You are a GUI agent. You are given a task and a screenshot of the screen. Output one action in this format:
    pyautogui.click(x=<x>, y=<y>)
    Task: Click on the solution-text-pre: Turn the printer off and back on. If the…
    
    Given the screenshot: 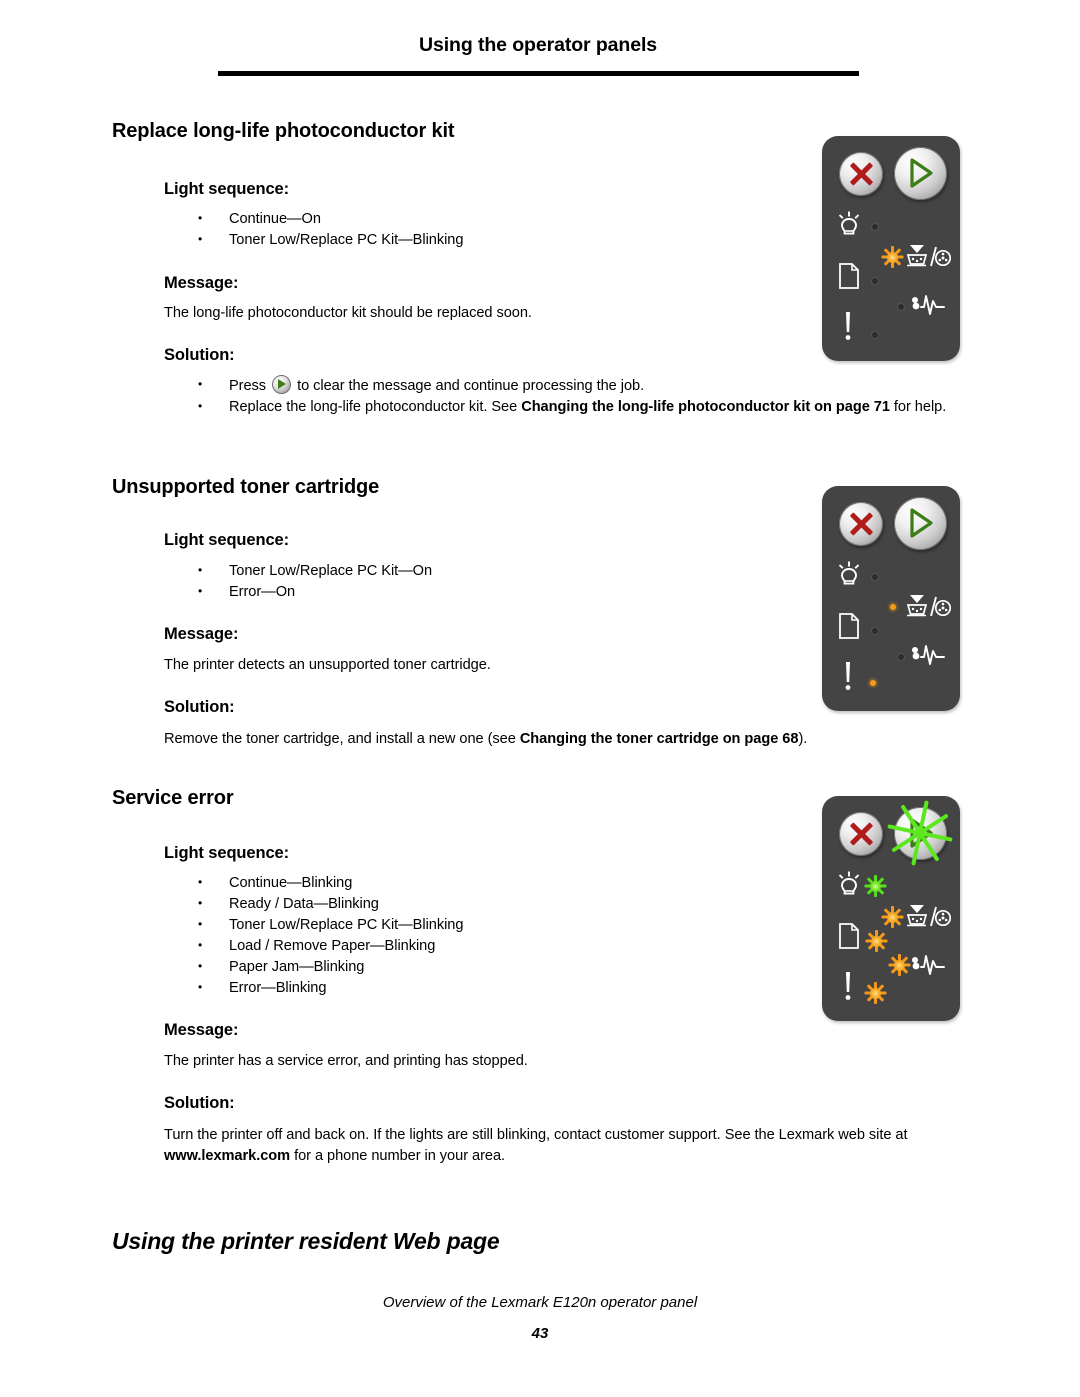 What is the action you would take?
    pyautogui.click(x=536, y=1135)
    